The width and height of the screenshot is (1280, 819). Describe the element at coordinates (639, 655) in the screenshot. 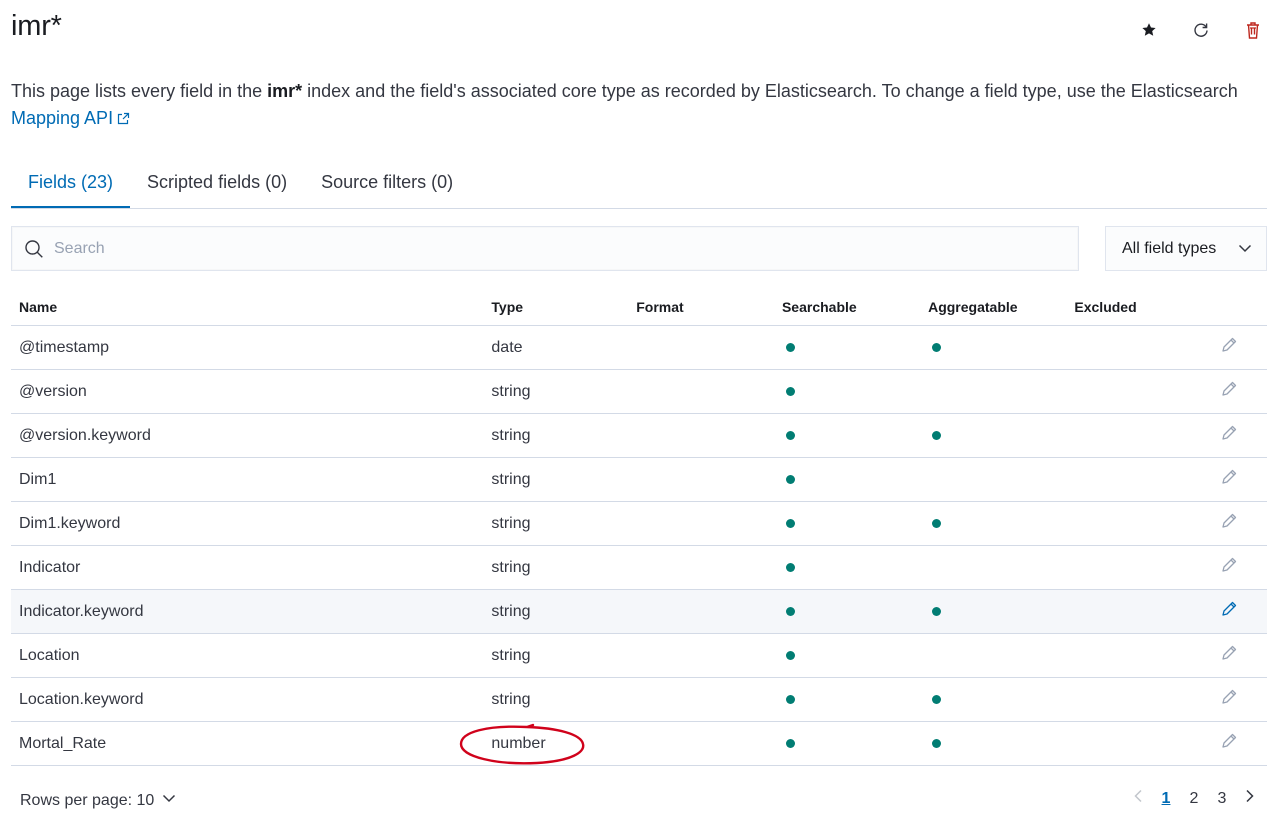

I see `table-row: Location string` at that location.